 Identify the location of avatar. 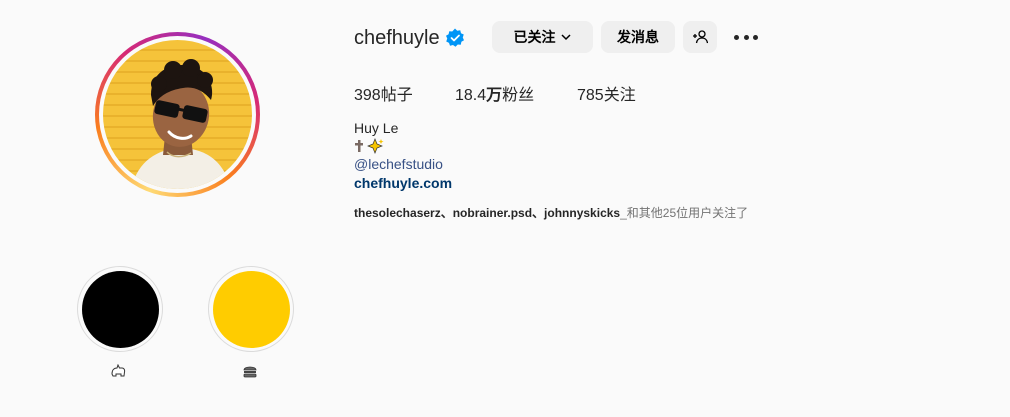
(177, 114).